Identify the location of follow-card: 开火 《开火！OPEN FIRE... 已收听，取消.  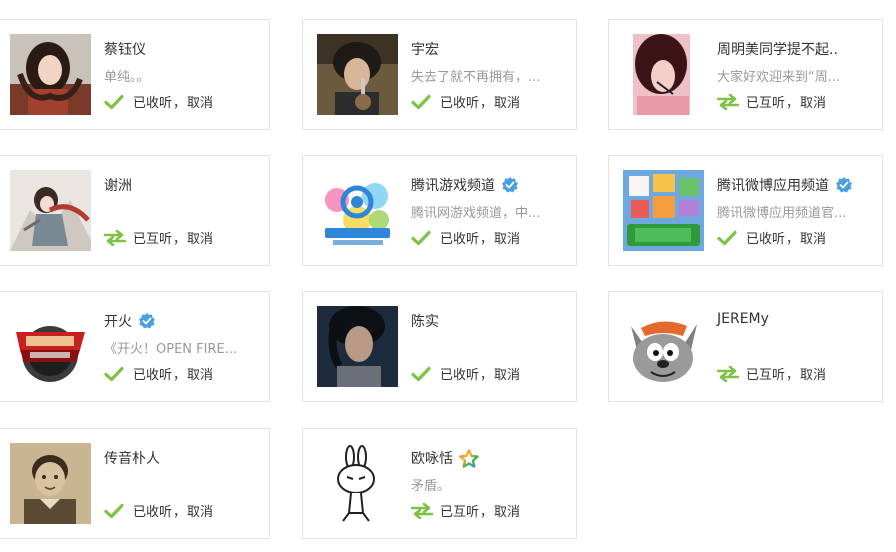
(135, 346).